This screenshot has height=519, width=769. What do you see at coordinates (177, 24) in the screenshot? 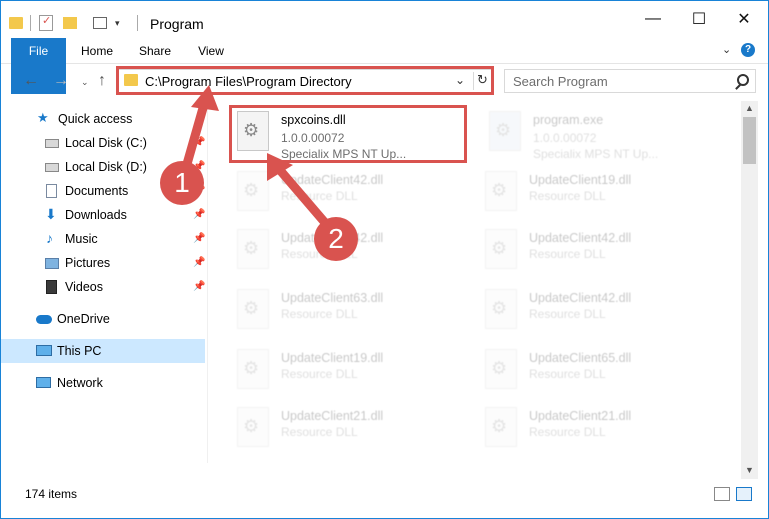
I see `window-title: Program` at bounding box center [177, 24].